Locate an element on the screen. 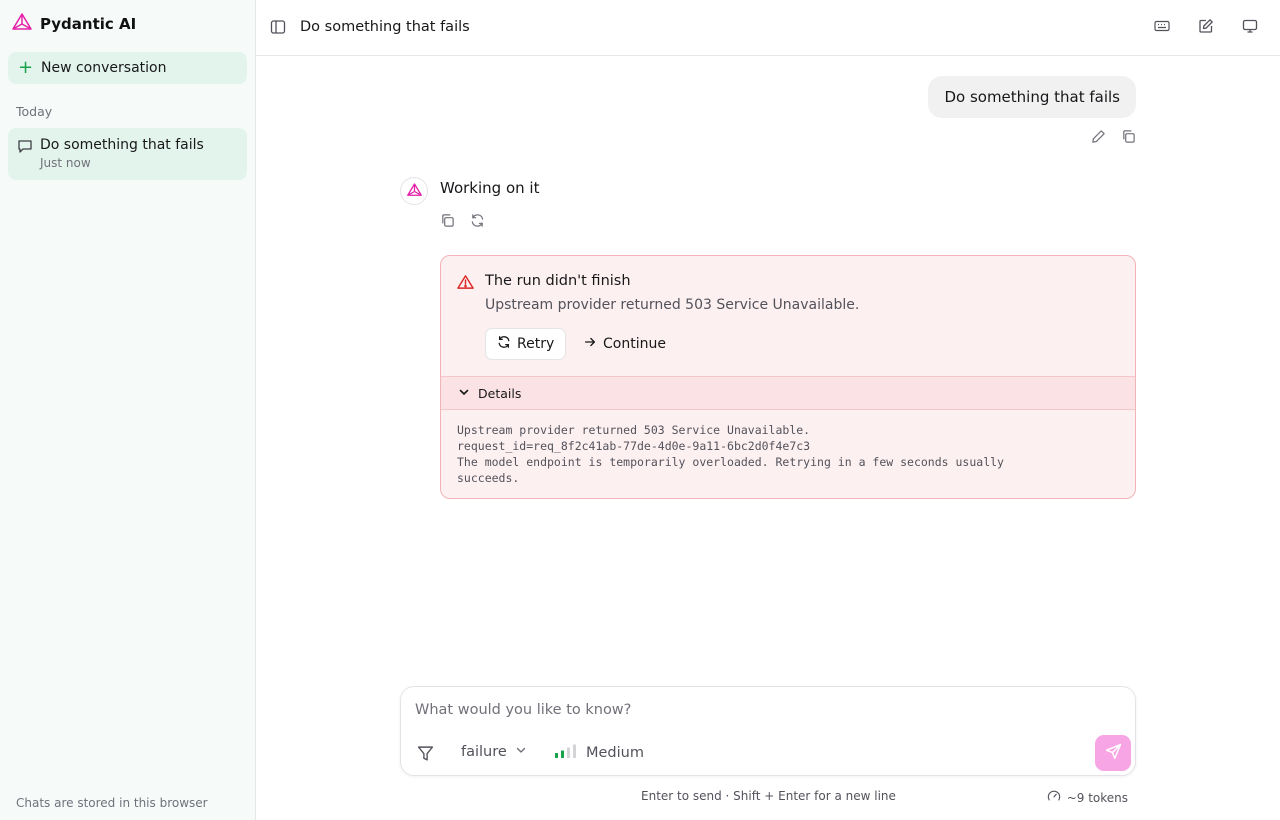 Image resolution: width=1280 pixels, height=820 pixels. conversation-title: Do something that fails is located at coordinates (122, 145).